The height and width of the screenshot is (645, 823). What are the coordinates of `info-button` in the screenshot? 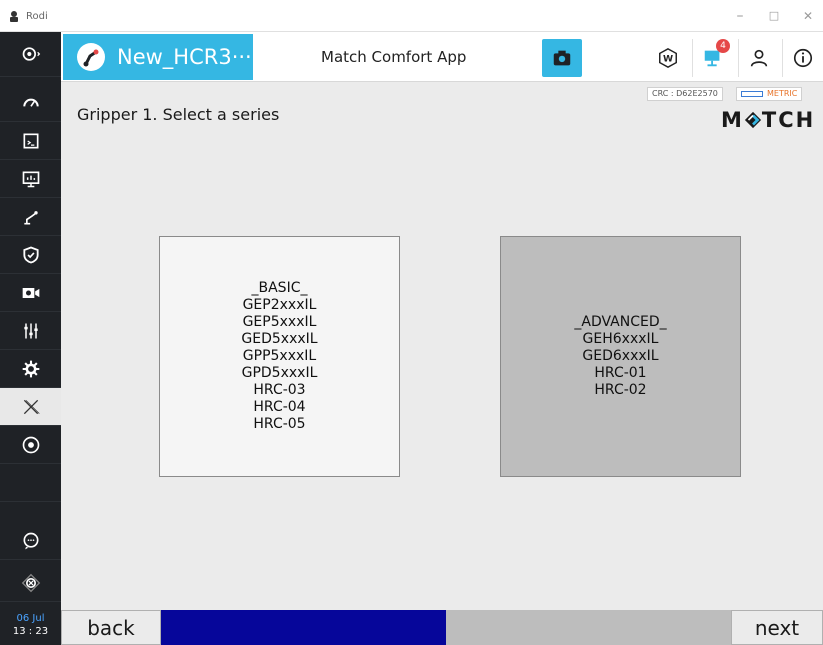 It's located at (802, 58).